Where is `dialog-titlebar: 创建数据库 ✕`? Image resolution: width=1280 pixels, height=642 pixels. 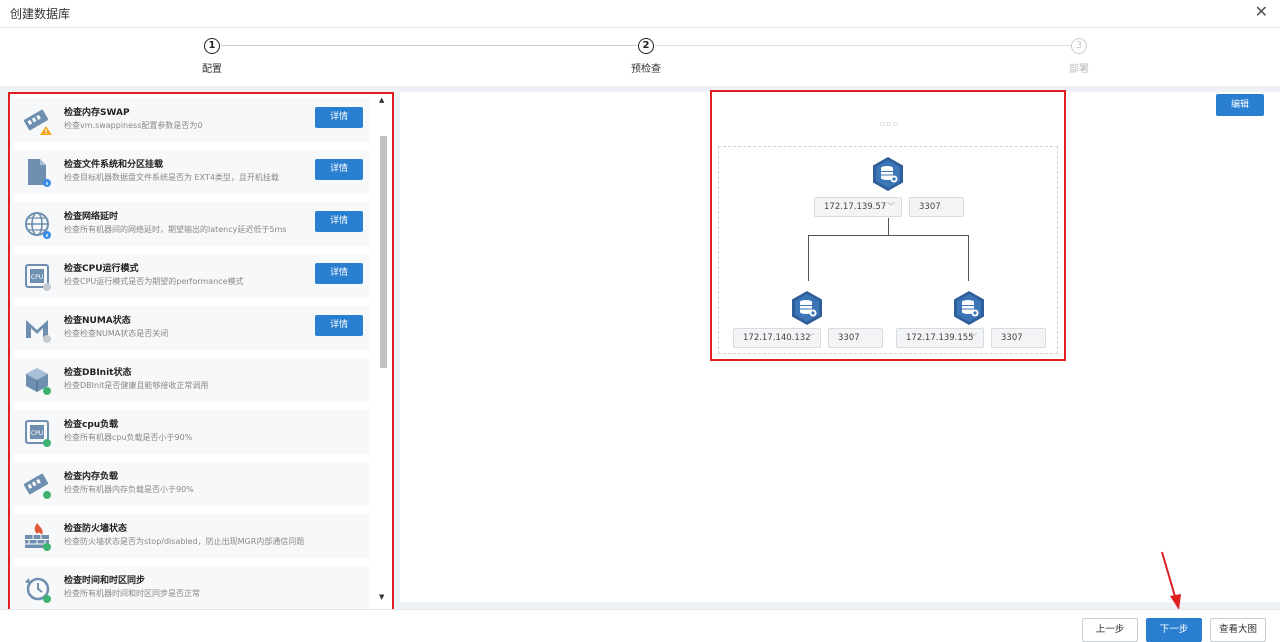 dialog-titlebar: 创建数据库 ✕ is located at coordinates (640, 14).